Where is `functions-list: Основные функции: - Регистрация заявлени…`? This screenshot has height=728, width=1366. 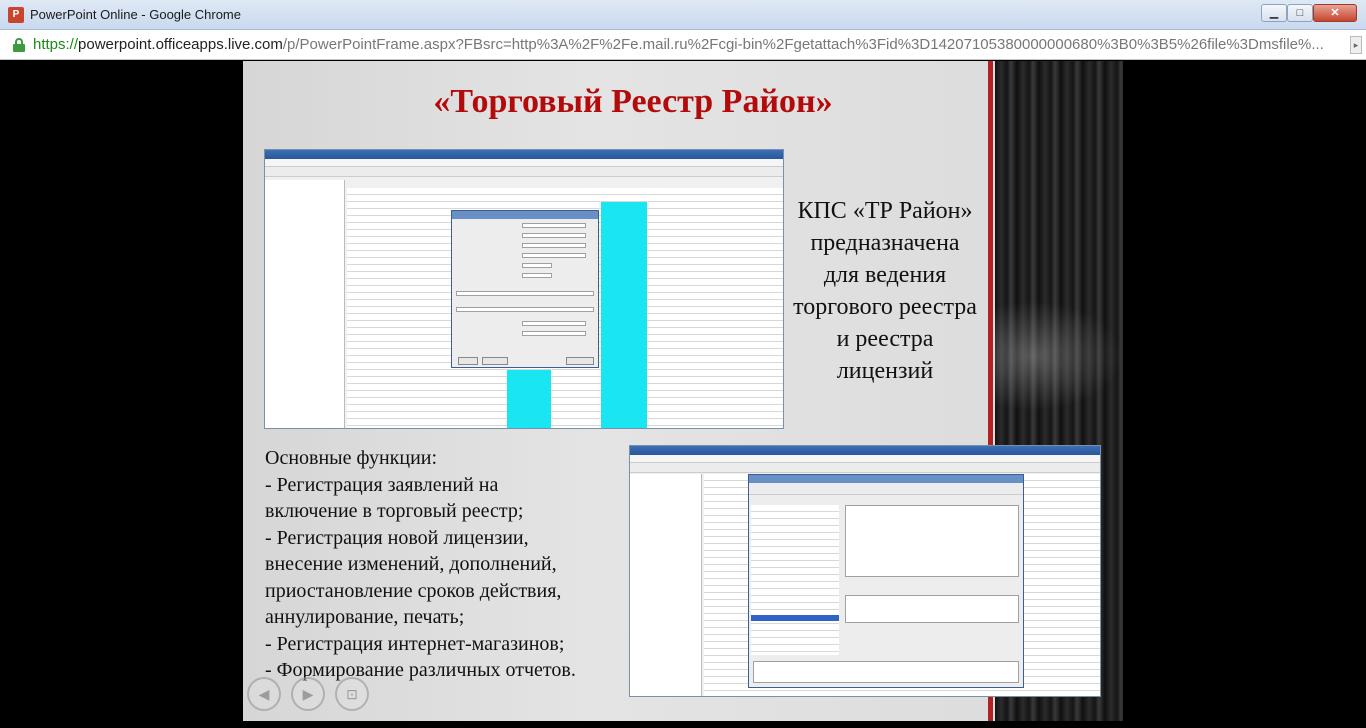
functions-list: Основные функции: - Регистрация заявлени… is located at coordinates (455, 564).